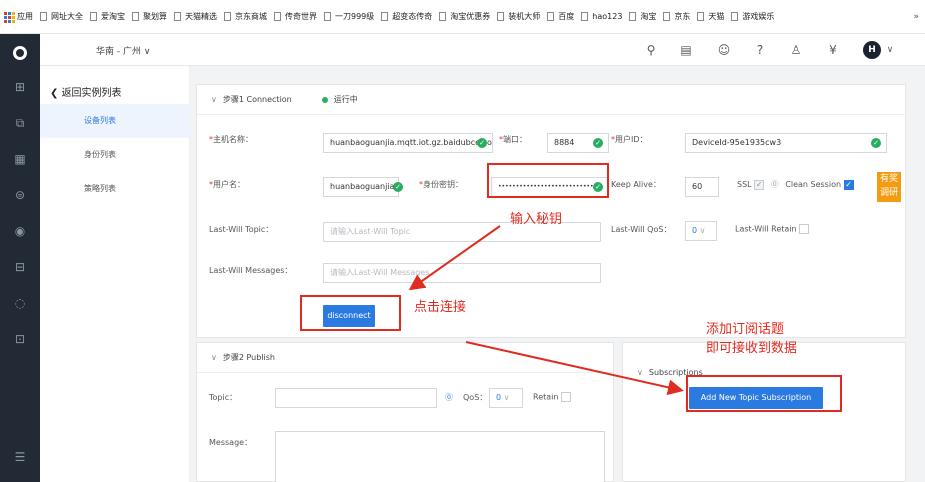 This screenshot has width=925, height=482. I want to click on bookmark-item: hao123, so click(601, 16).